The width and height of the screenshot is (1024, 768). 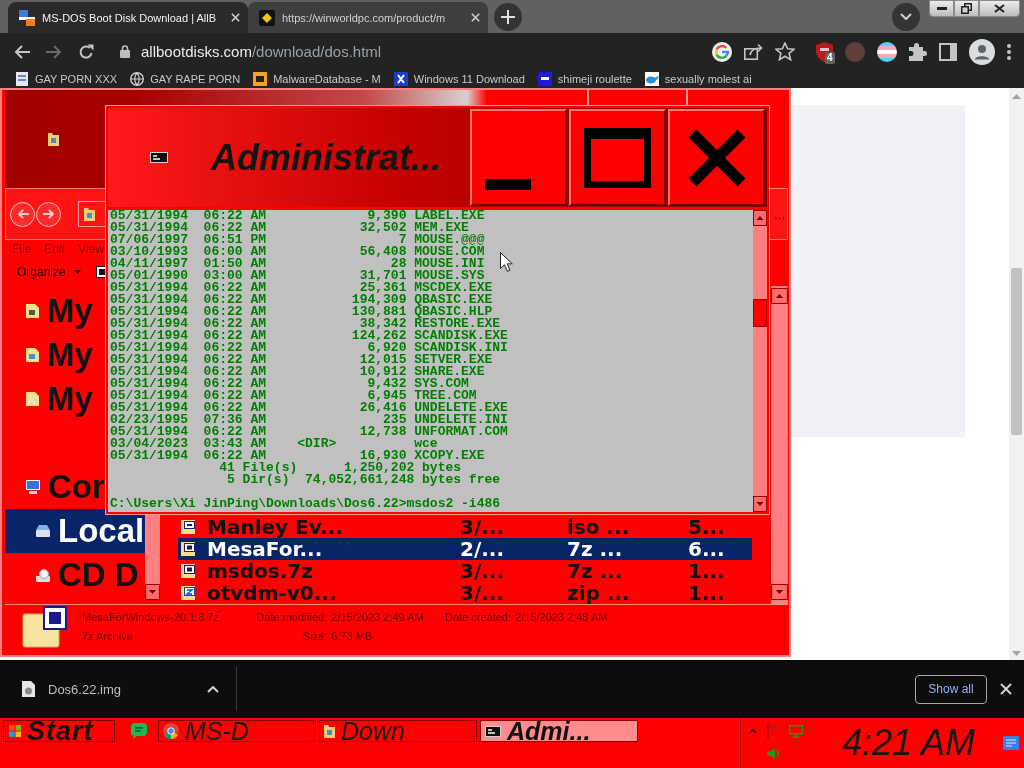 What do you see at coordinates (368, 17) in the screenshot?
I see `browser-tab: https://winworldpc.com/product/m` at bounding box center [368, 17].